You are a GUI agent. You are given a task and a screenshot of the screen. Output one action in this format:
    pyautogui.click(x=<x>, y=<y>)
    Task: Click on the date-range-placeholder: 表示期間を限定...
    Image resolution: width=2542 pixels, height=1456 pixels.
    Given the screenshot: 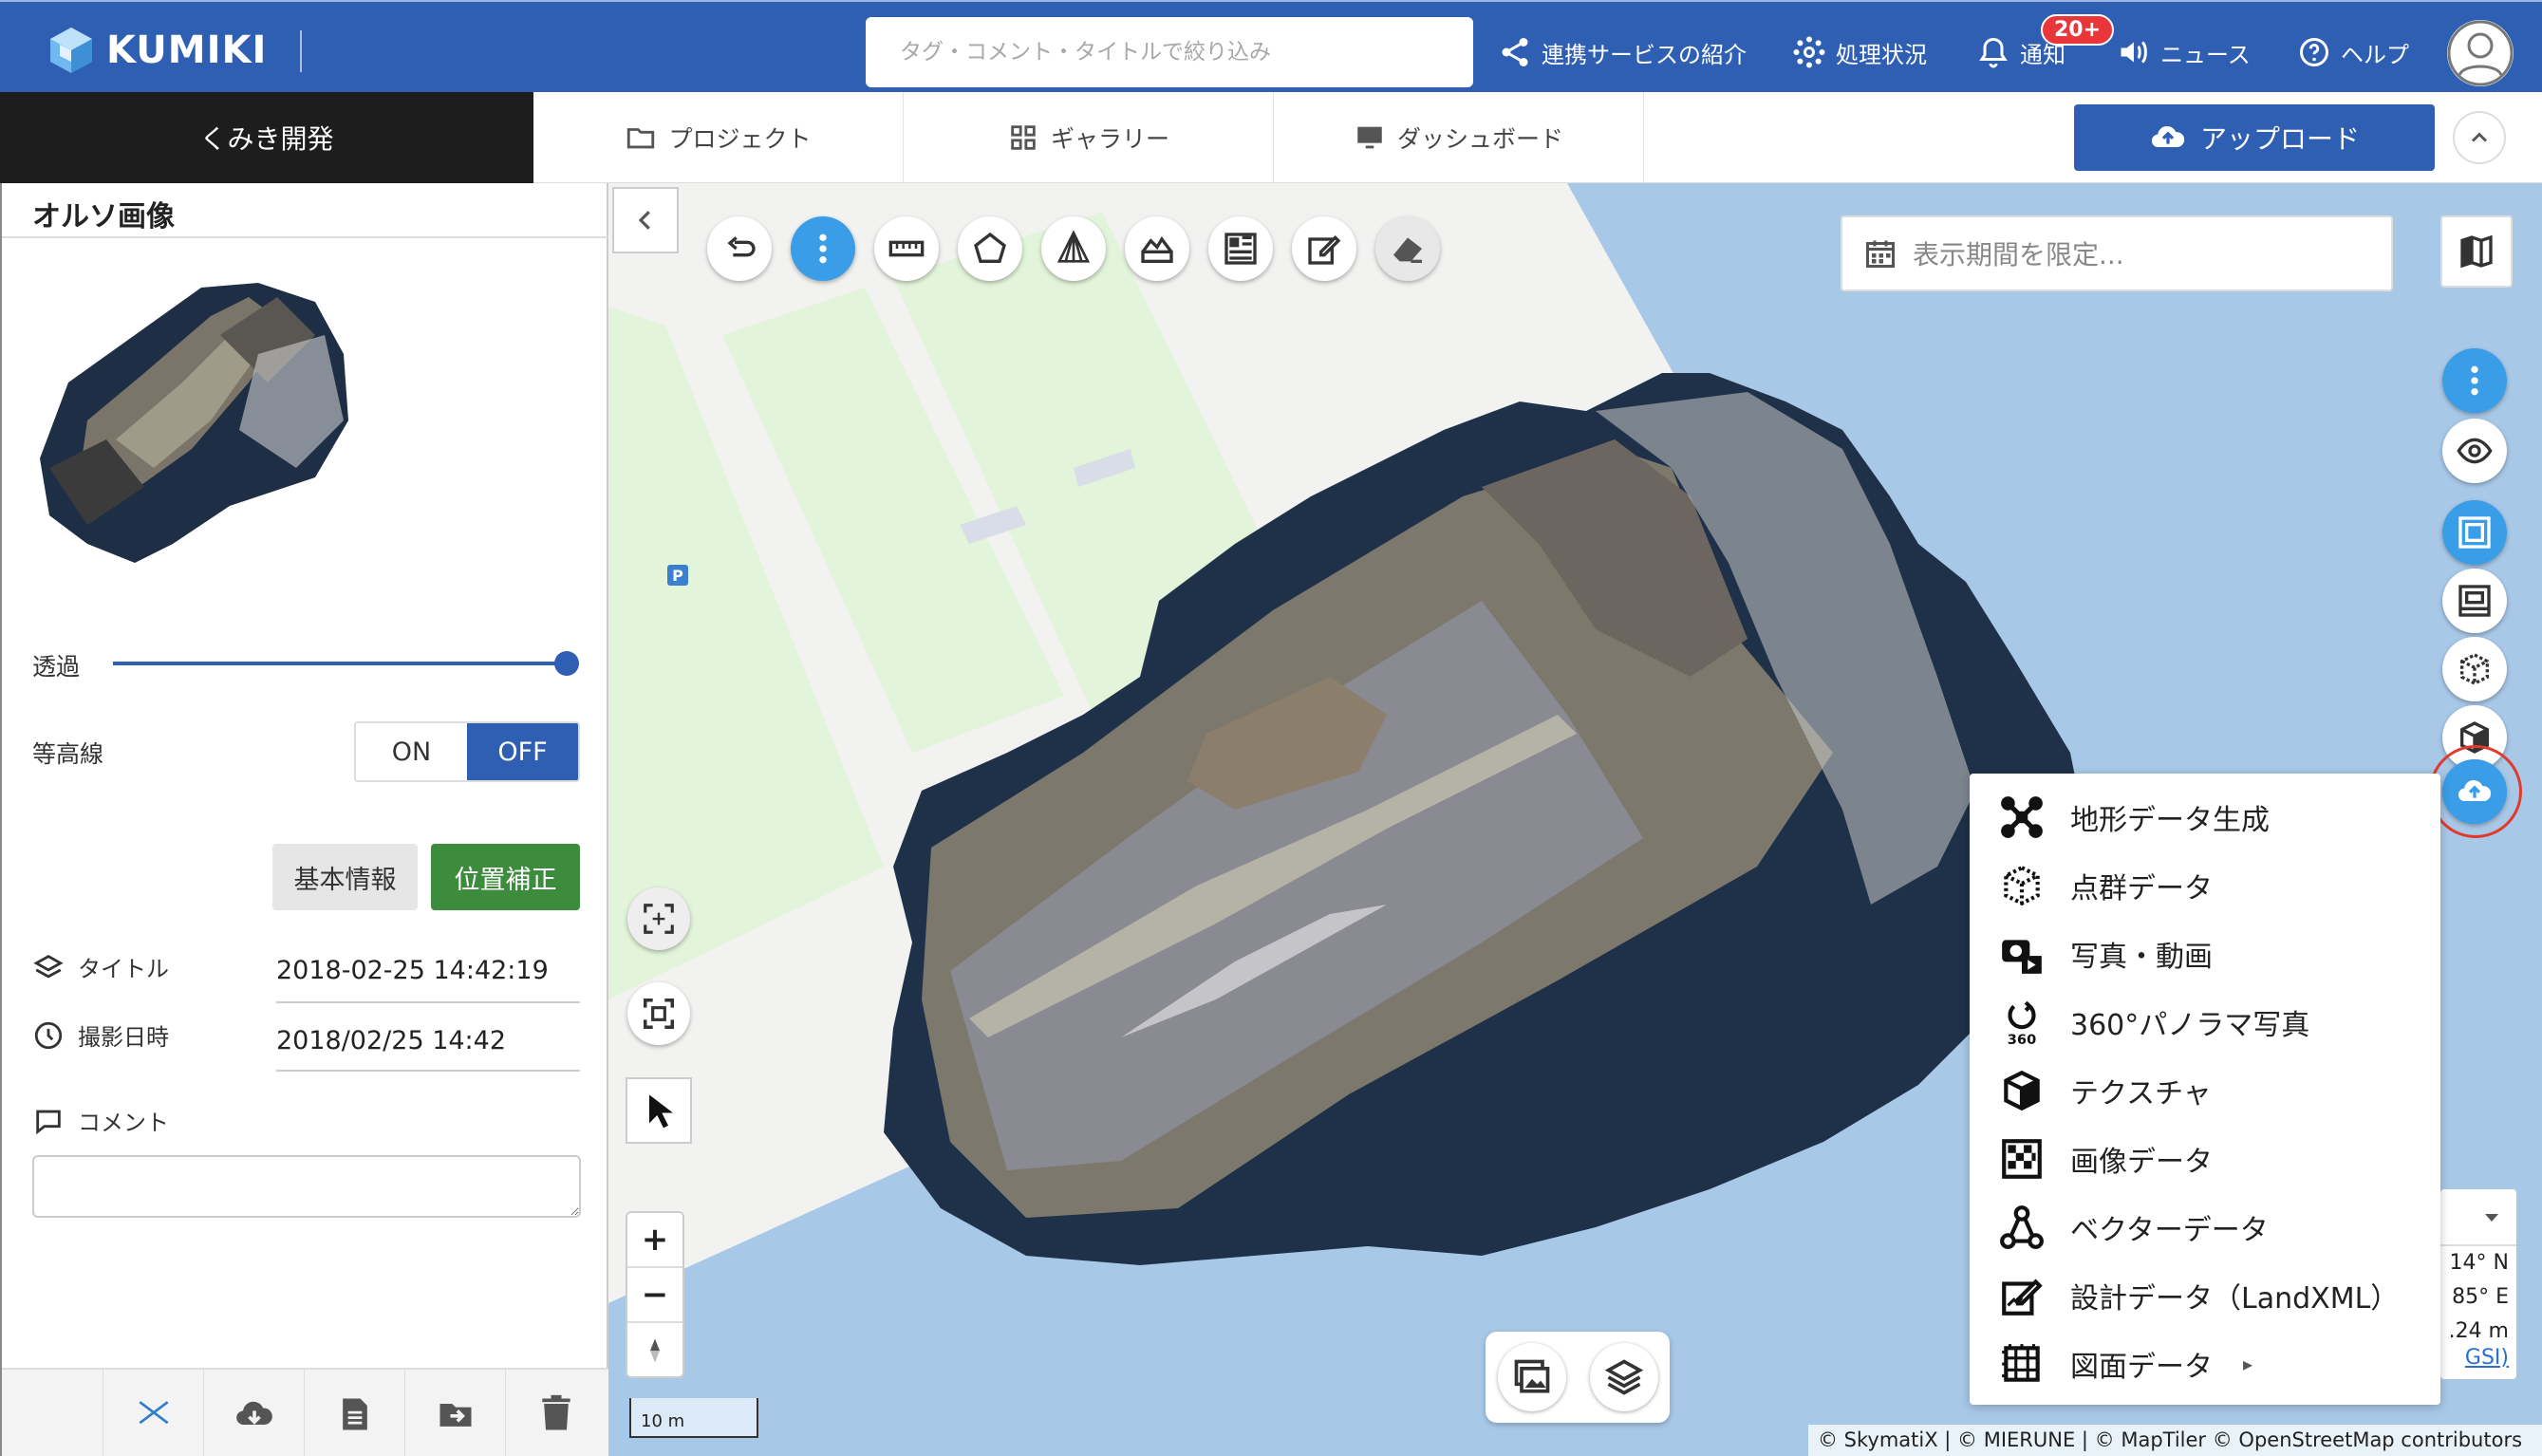 What is the action you would take?
    pyautogui.click(x=2018, y=255)
    